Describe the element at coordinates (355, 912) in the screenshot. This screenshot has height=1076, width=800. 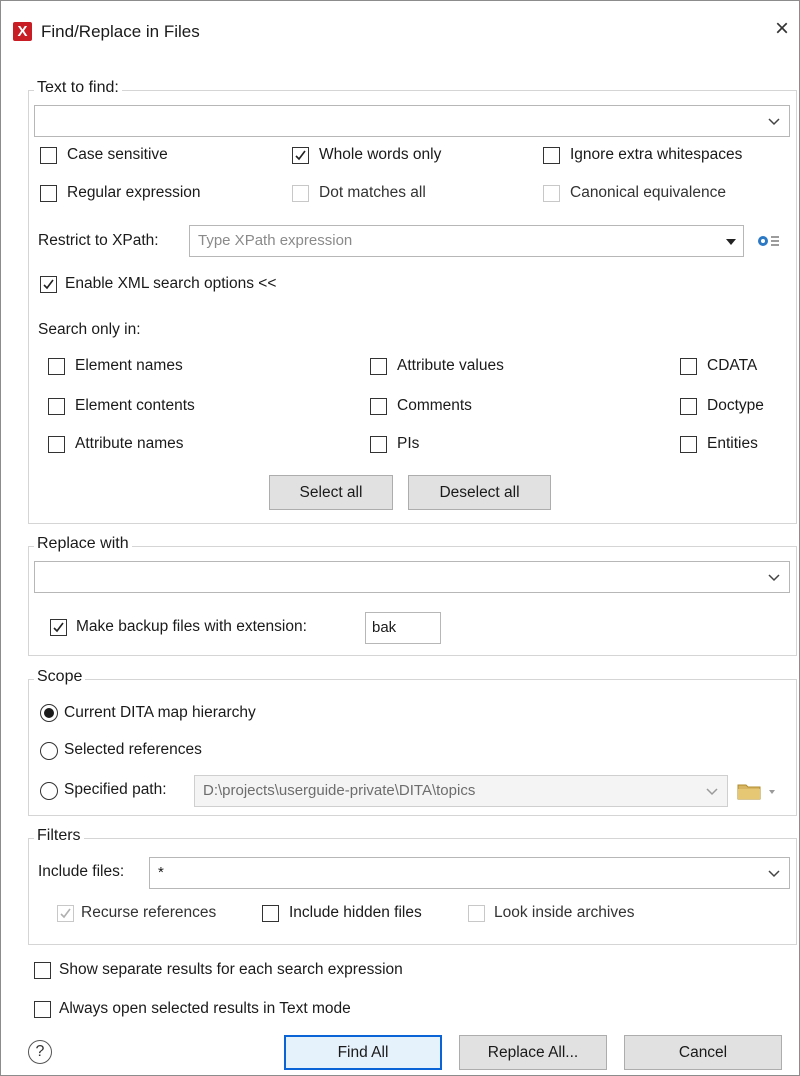
I see `include-hidden-files-label: Include hidden files` at that location.